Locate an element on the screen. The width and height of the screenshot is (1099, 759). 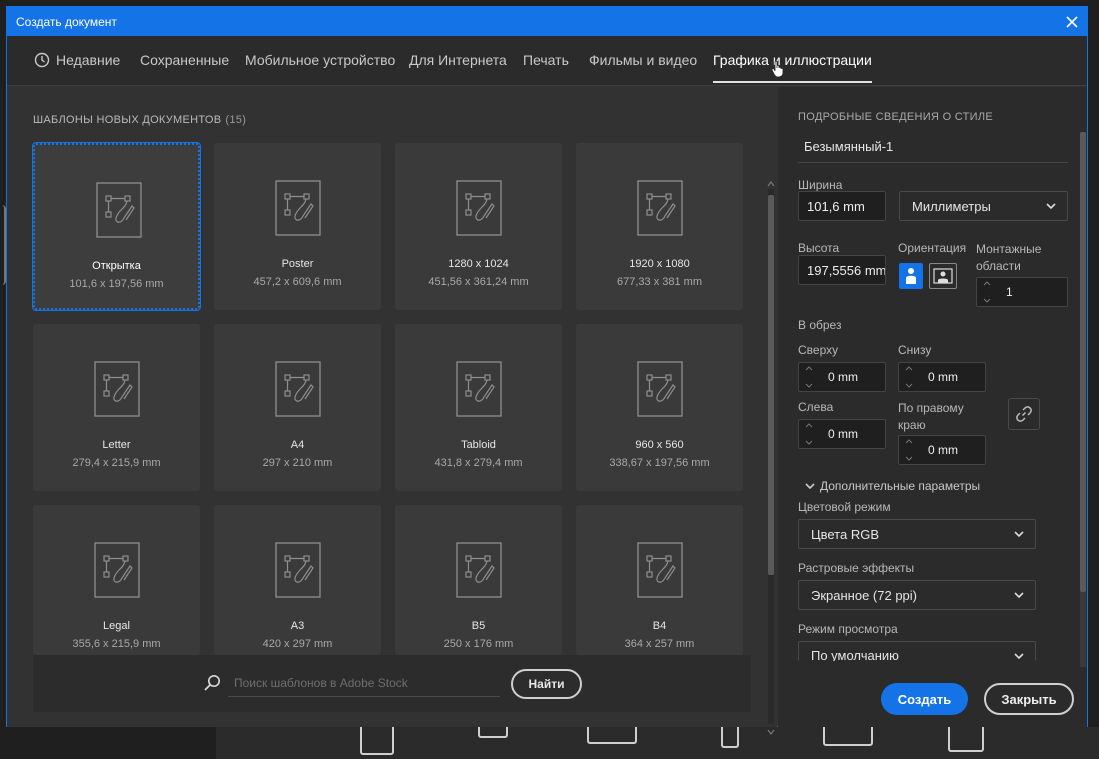
template-card: A4 297 x 210 mm is located at coordinates (297, 407).